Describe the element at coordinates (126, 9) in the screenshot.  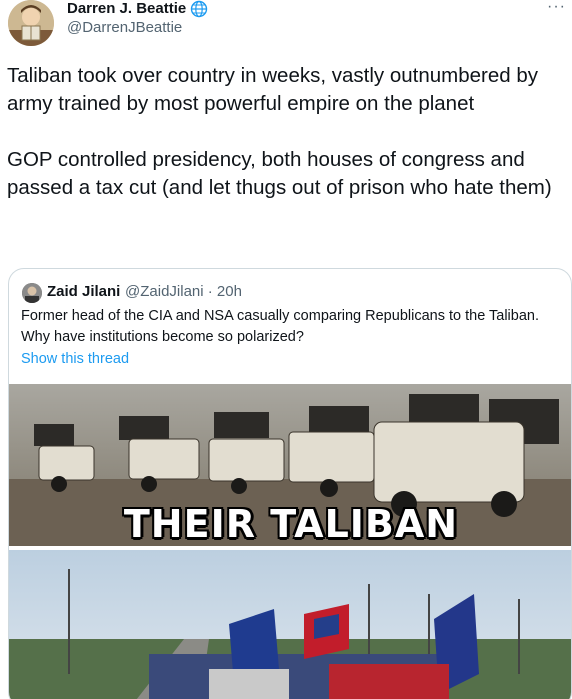
I see `author-name: Darren J. Beattie` at that location.